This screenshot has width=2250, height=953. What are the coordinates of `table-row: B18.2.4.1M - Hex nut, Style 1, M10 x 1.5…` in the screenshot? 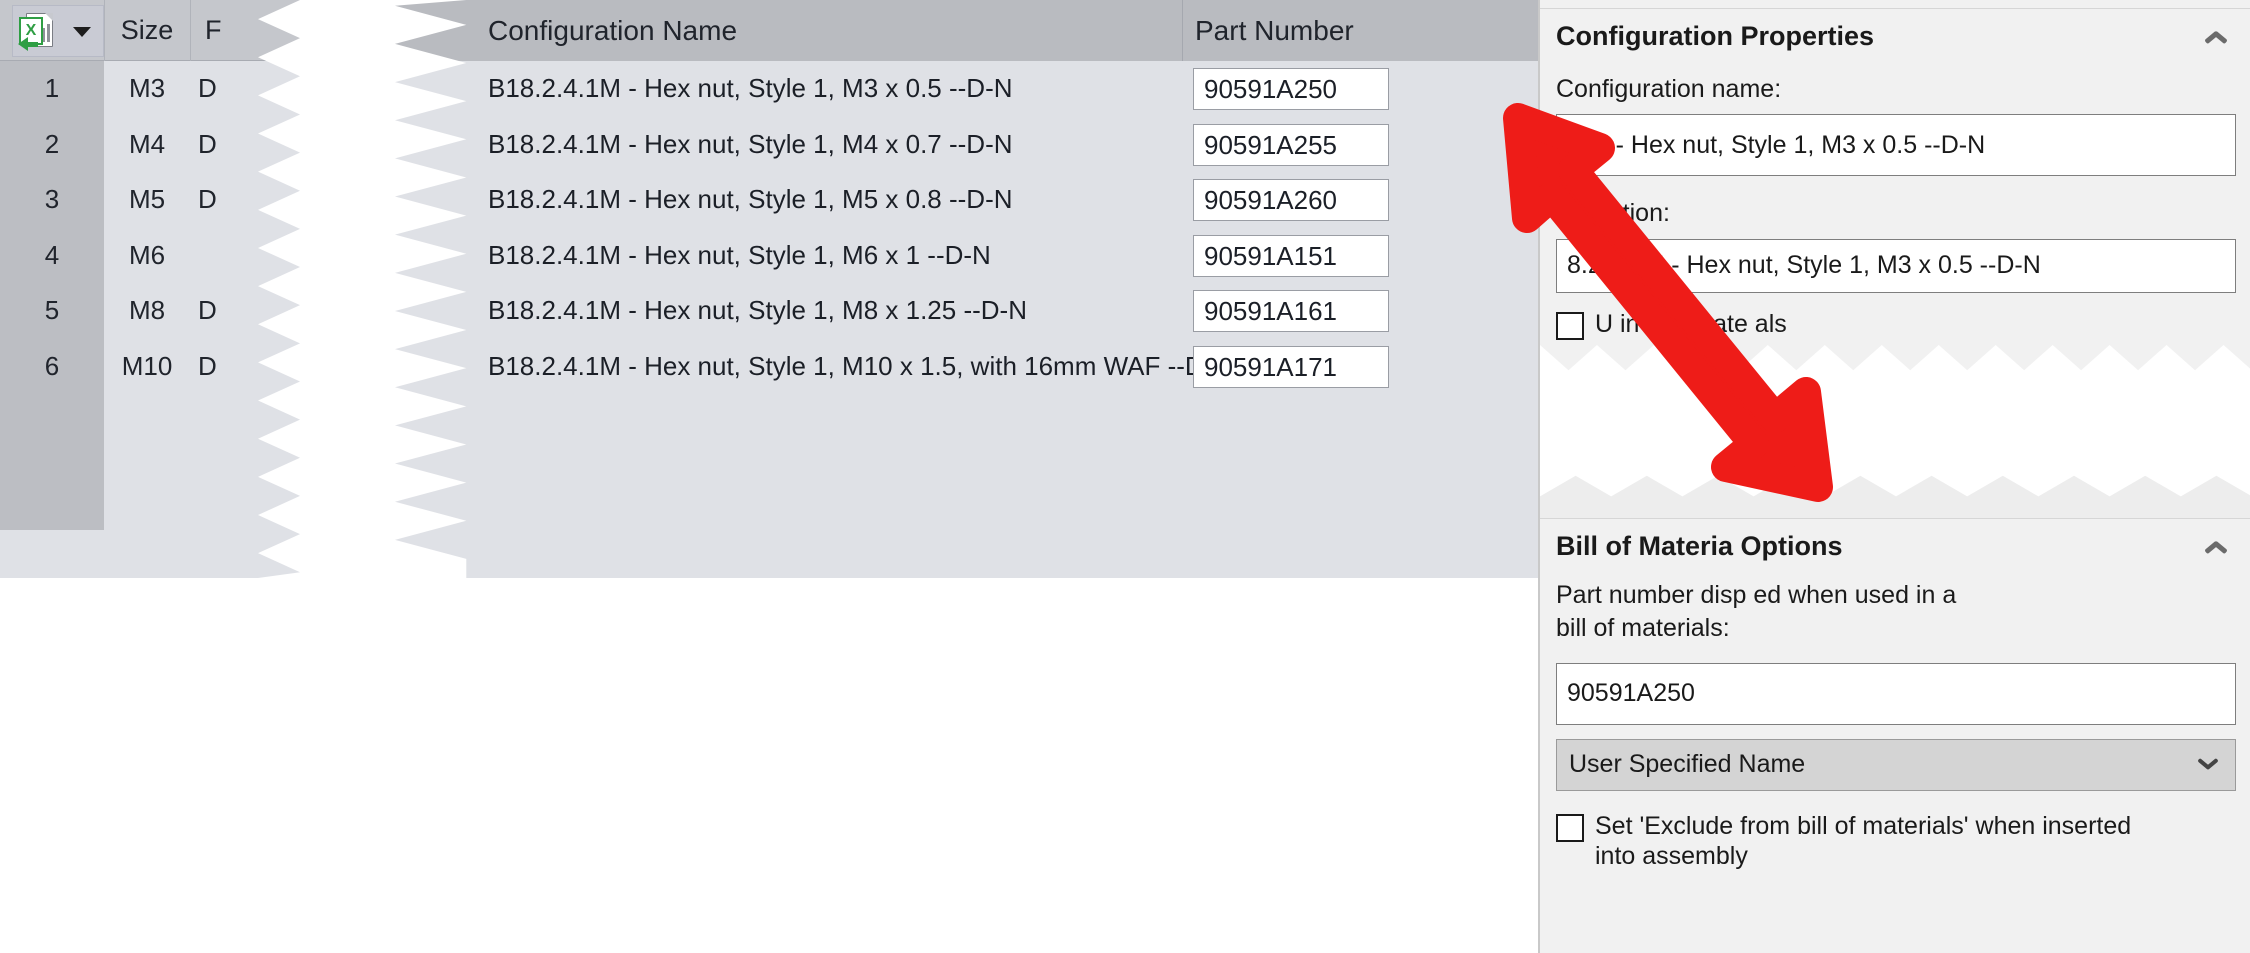 It's located at (970, 366).